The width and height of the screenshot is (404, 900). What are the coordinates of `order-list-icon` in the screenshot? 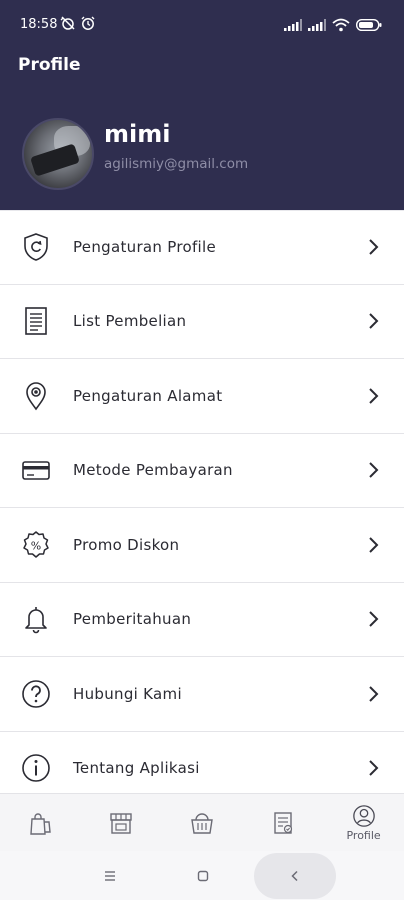 It's located at (283, 822).